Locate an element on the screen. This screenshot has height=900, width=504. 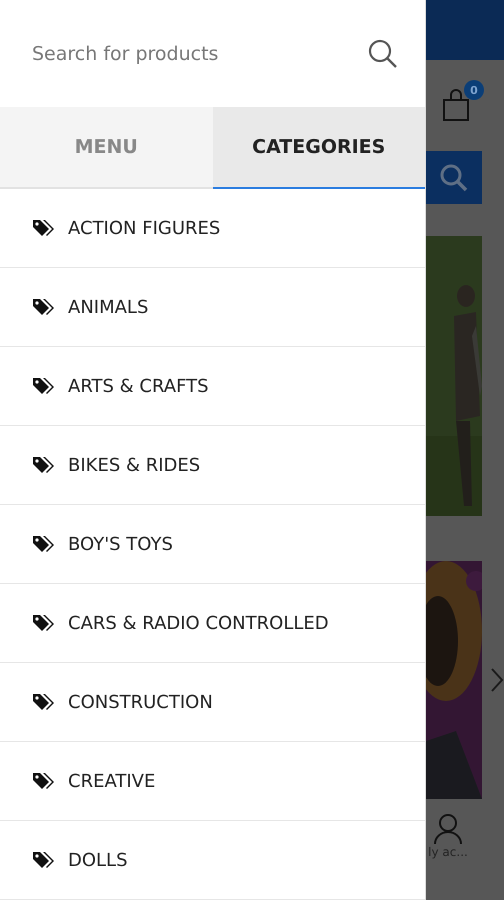
search-button is located at coordinates (454, 177).